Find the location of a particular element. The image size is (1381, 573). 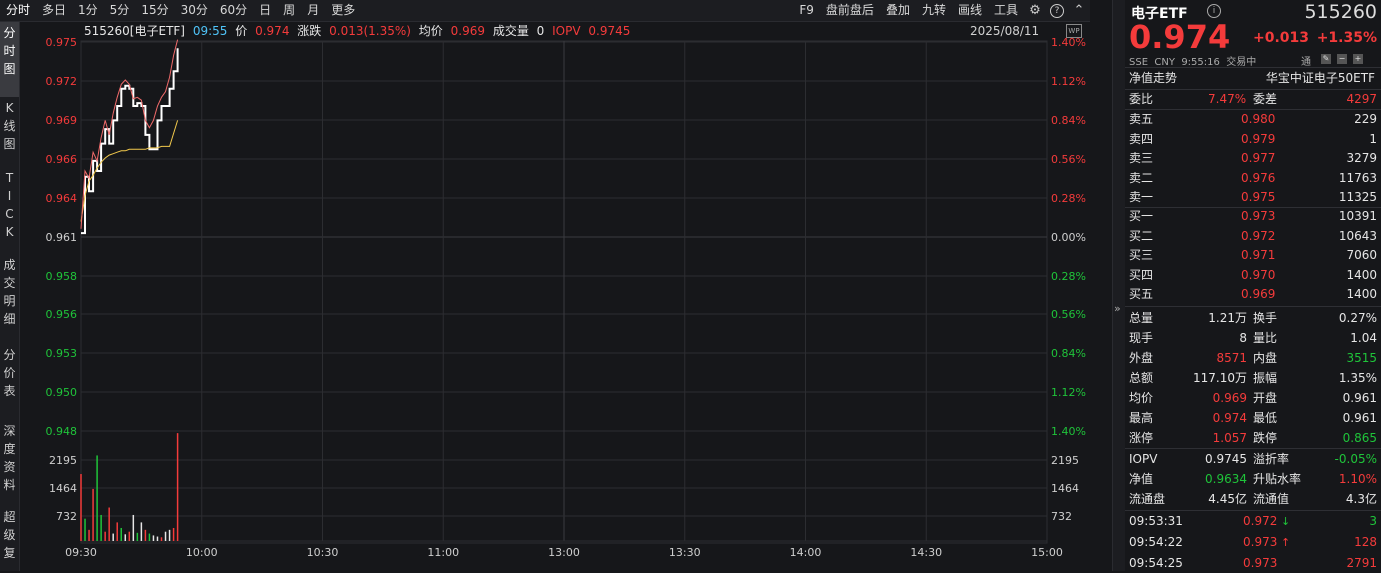

tool-button-0: F9 is located at coordinates (806, 10).